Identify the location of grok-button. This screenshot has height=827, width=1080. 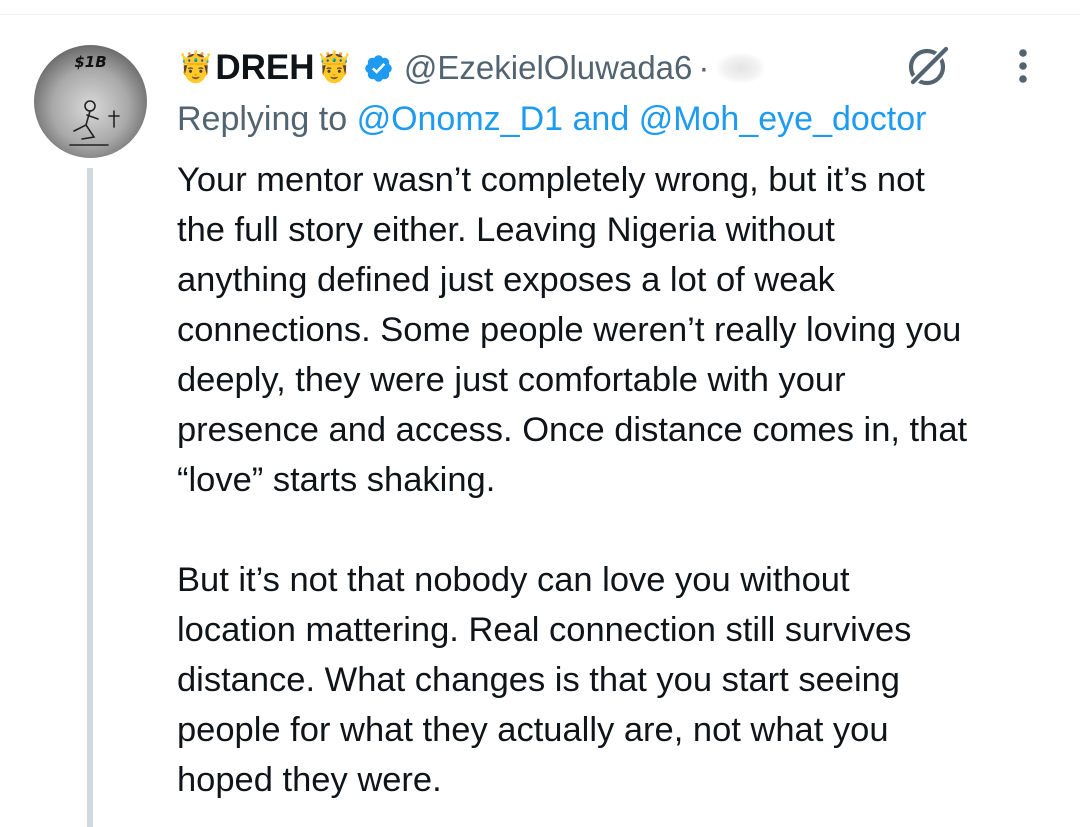
(929, 66).